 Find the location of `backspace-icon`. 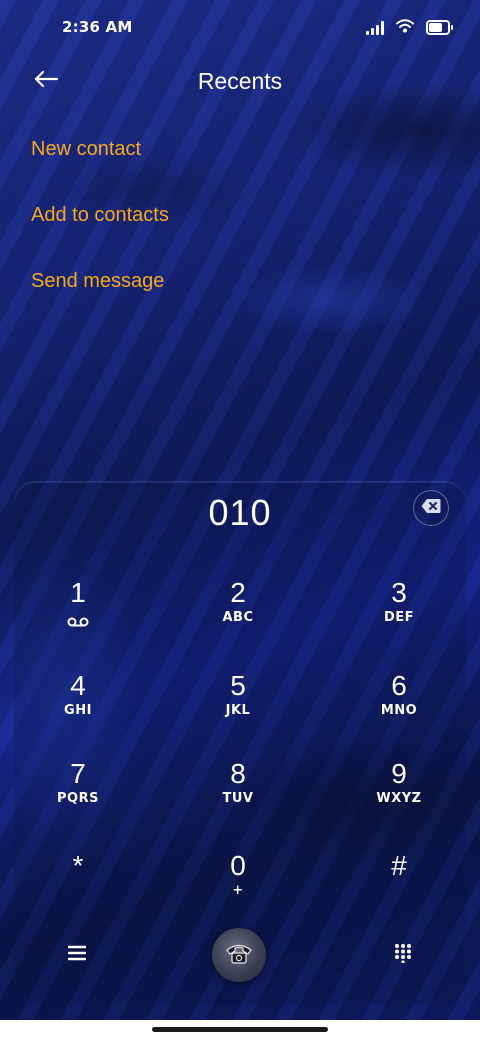

backspace-icon is located at coordinates (431, 508).